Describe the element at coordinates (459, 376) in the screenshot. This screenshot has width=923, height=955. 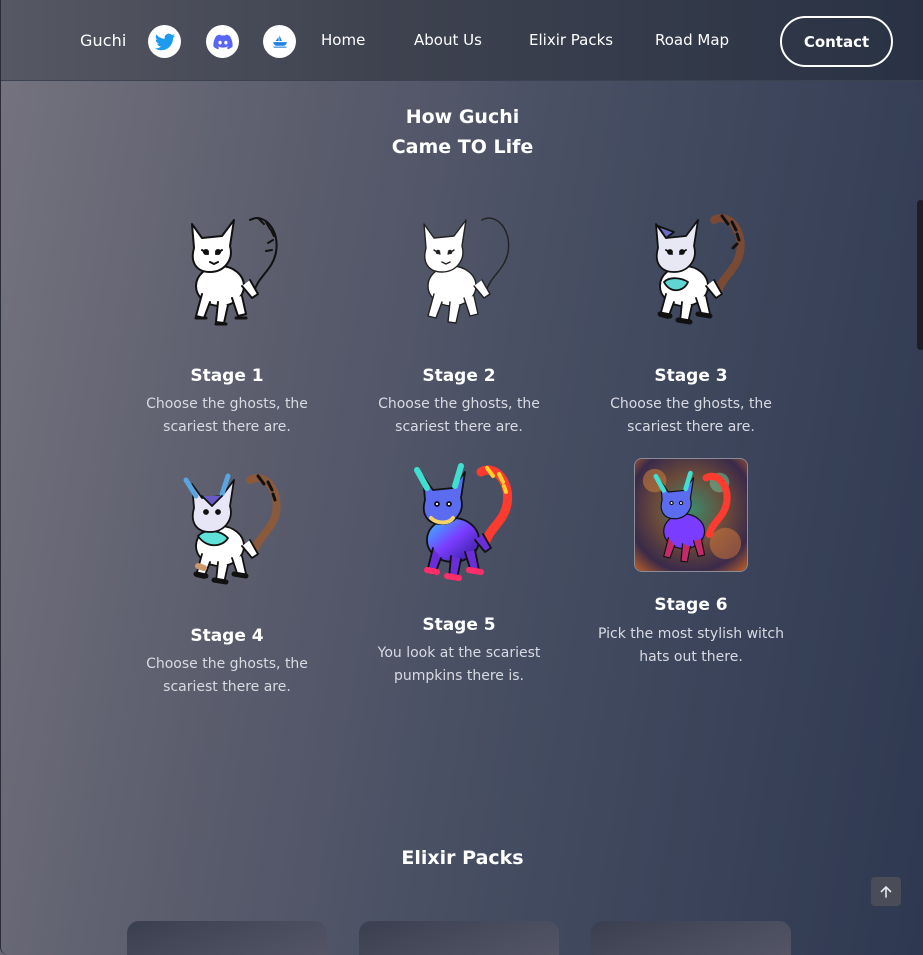
I see `stage-2-name: Stage 2` at that location.